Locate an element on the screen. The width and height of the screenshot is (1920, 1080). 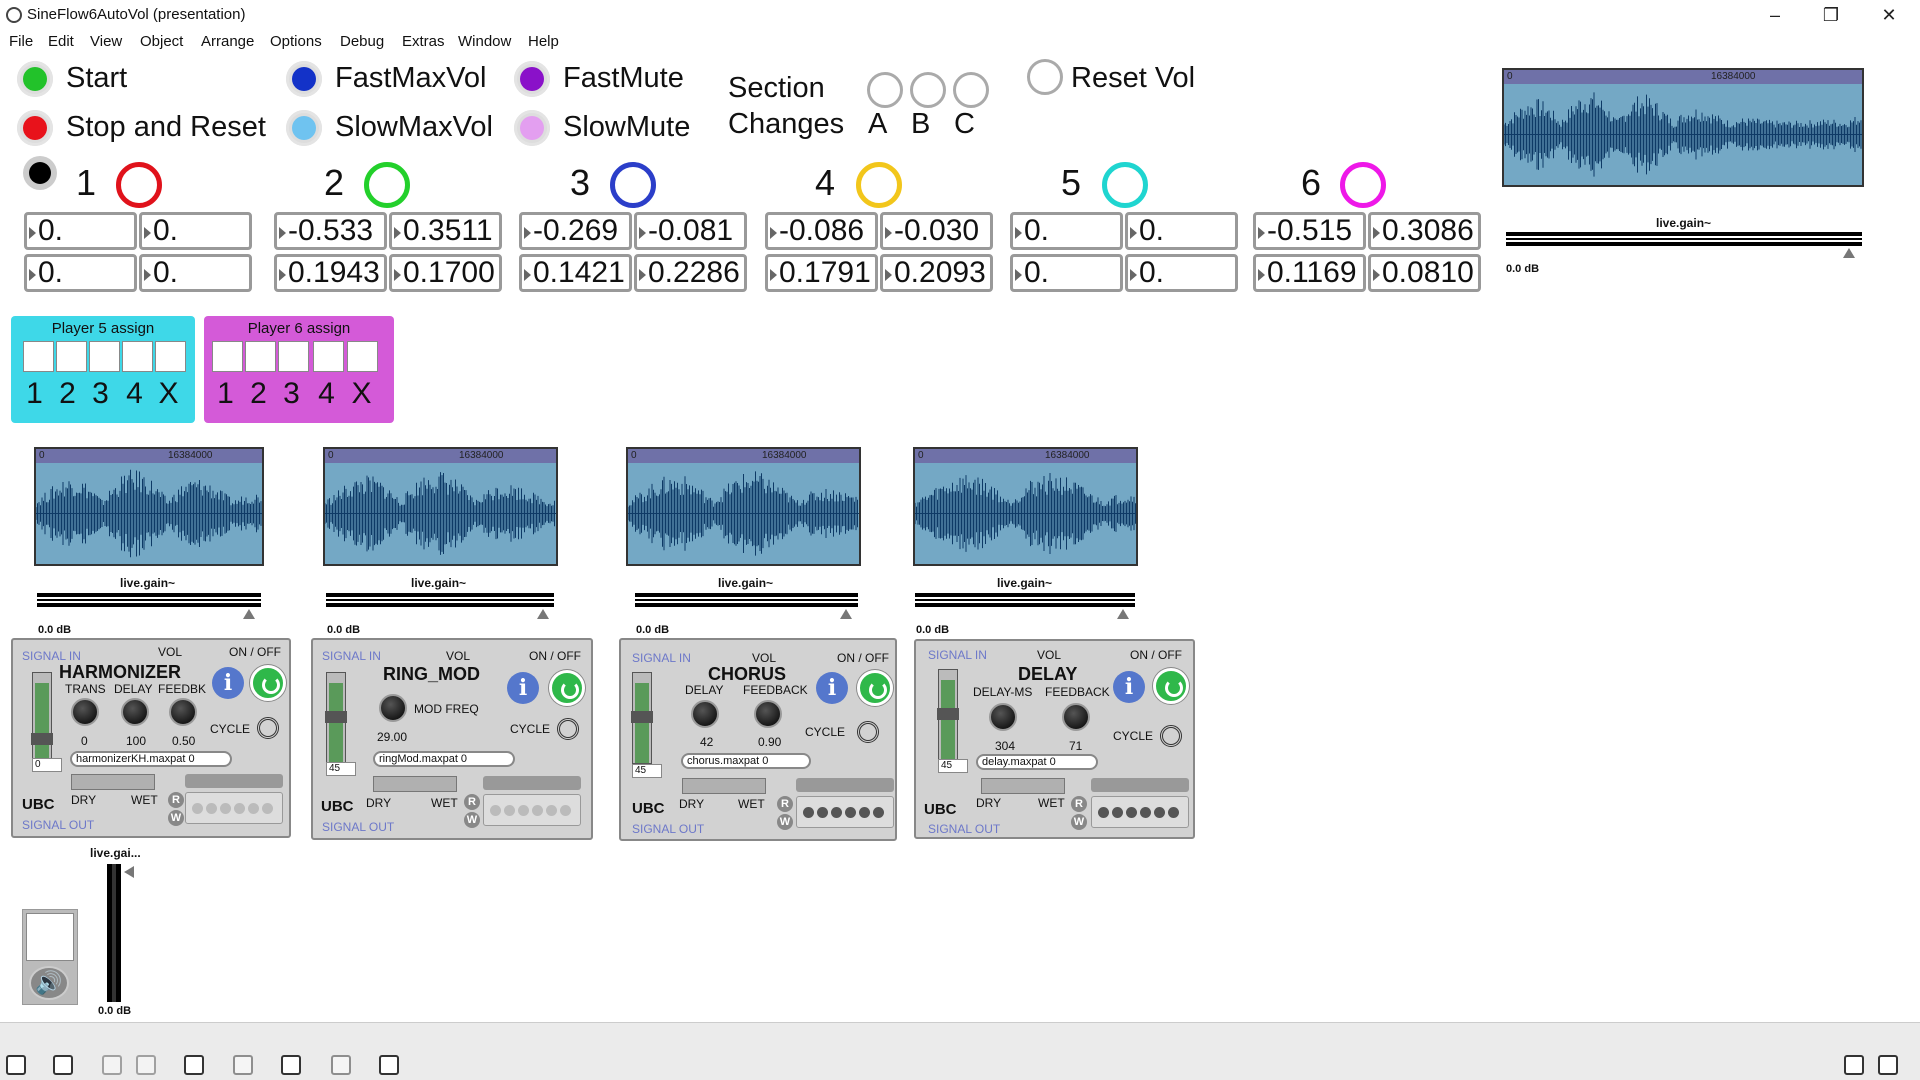
player-2-y: 0.3511 is located at coordinates (445, 231).